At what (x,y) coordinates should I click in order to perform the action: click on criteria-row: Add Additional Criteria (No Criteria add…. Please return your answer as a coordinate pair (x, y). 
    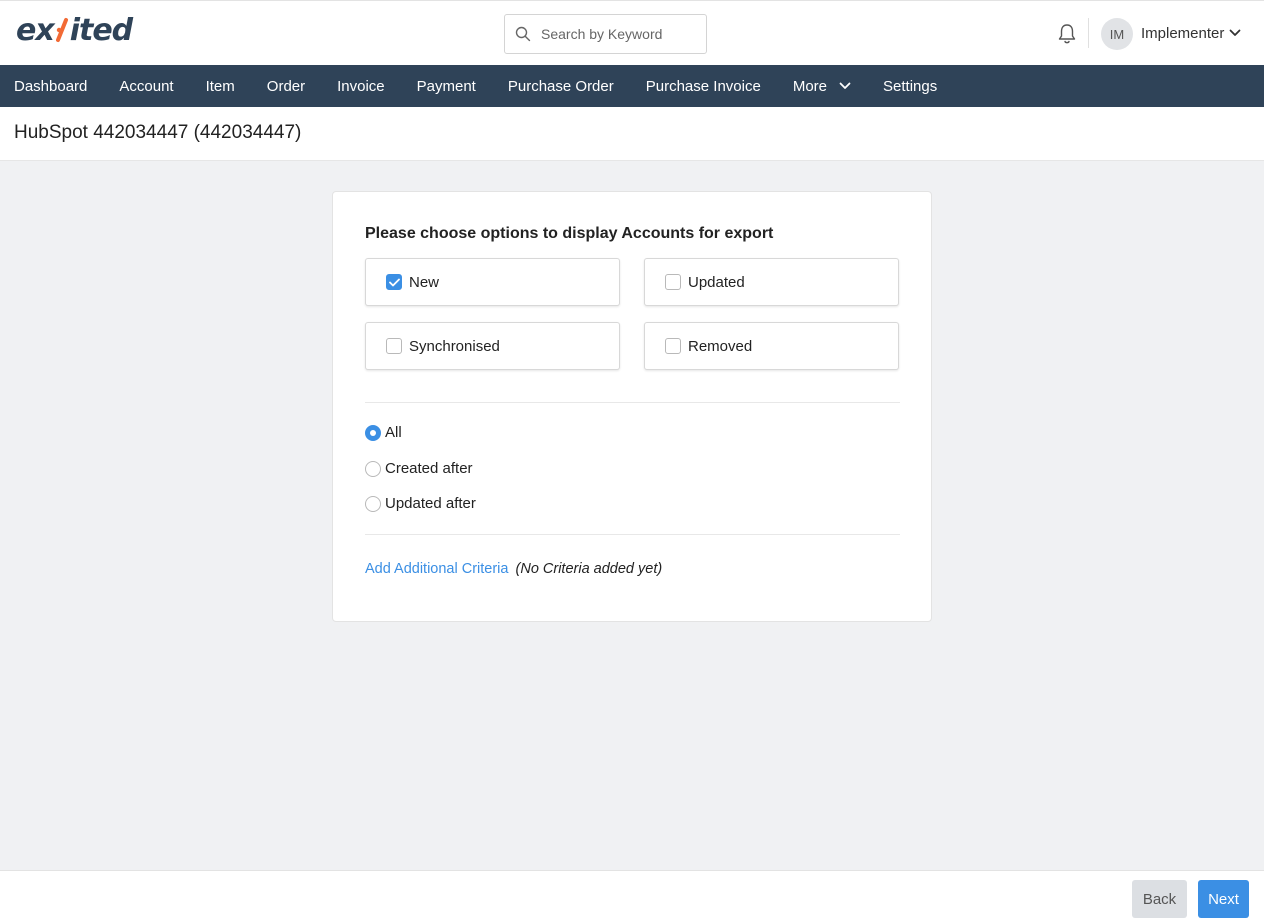
    Looking at the image, I should click on (513, 569).